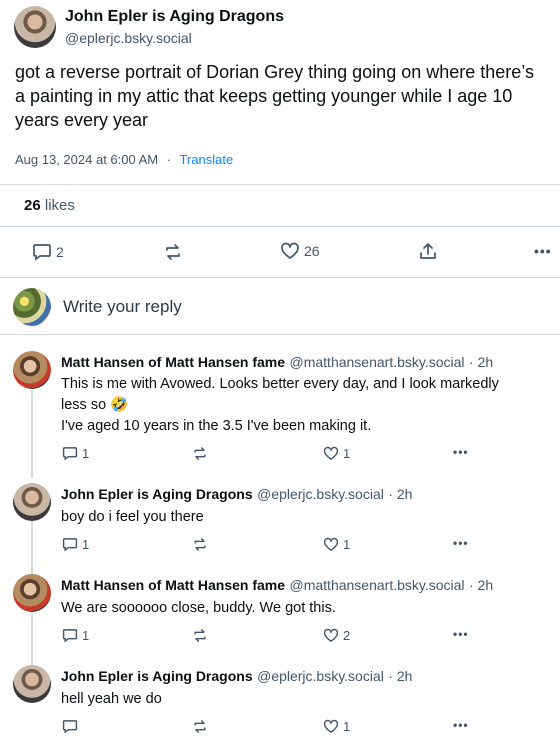  I want to click on like-count: 2, so click(347, 635).